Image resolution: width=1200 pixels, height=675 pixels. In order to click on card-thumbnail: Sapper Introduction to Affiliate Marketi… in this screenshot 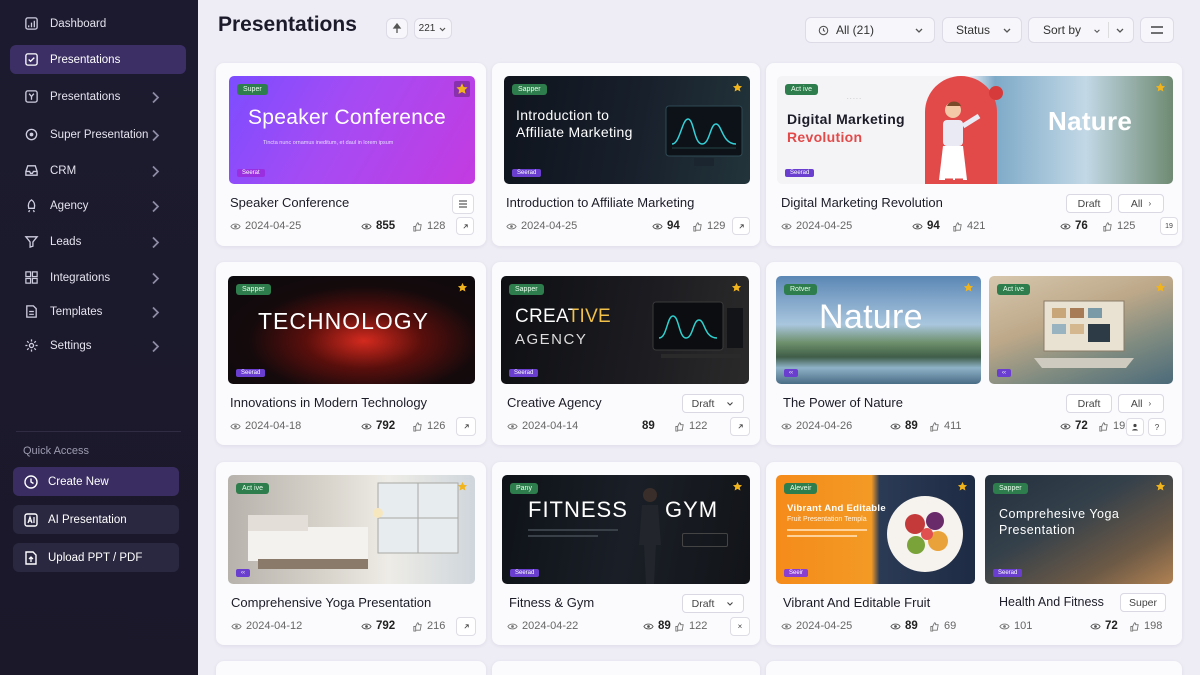, I will do `click(627, 130)`.